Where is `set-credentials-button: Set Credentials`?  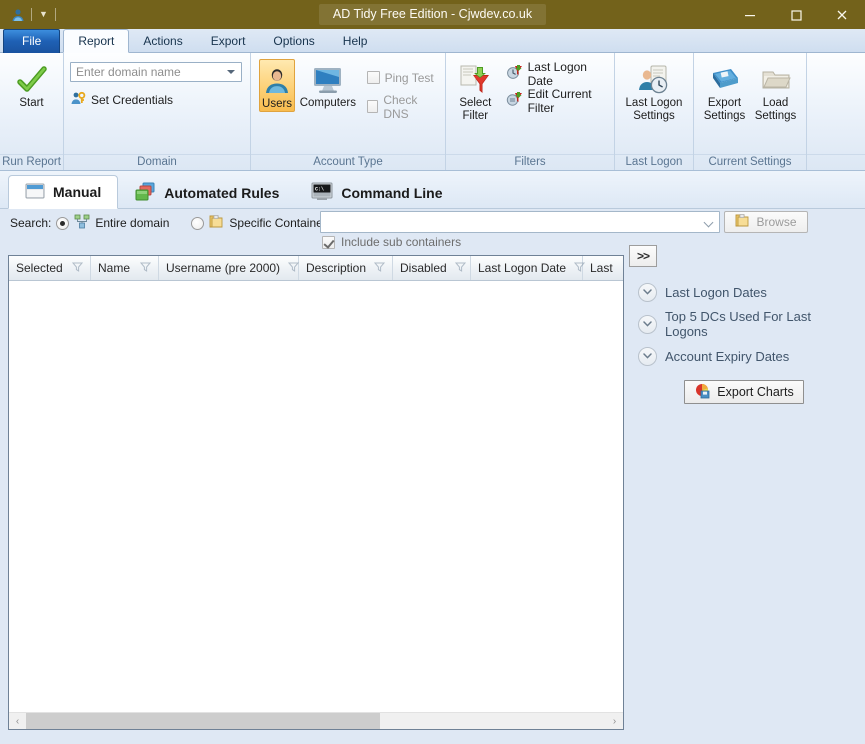 set-credentials-button: Set Credentials is located at coordinates (121, 99).